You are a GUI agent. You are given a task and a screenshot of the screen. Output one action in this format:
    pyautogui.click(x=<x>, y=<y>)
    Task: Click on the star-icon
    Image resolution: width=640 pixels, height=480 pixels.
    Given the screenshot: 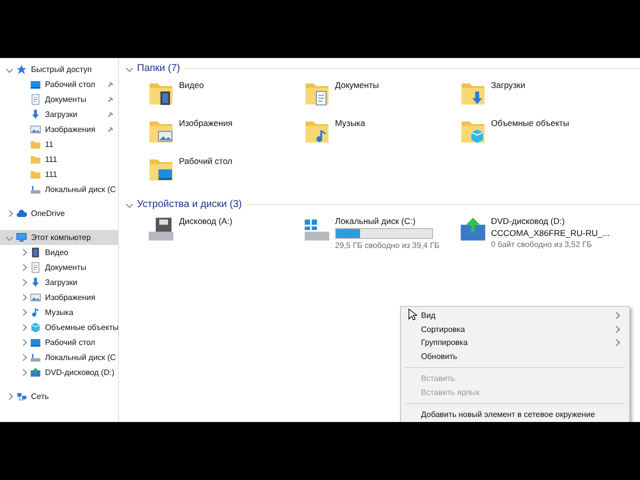 What is the action you would take?
    pyautogui.click(x=21, y=69)
    